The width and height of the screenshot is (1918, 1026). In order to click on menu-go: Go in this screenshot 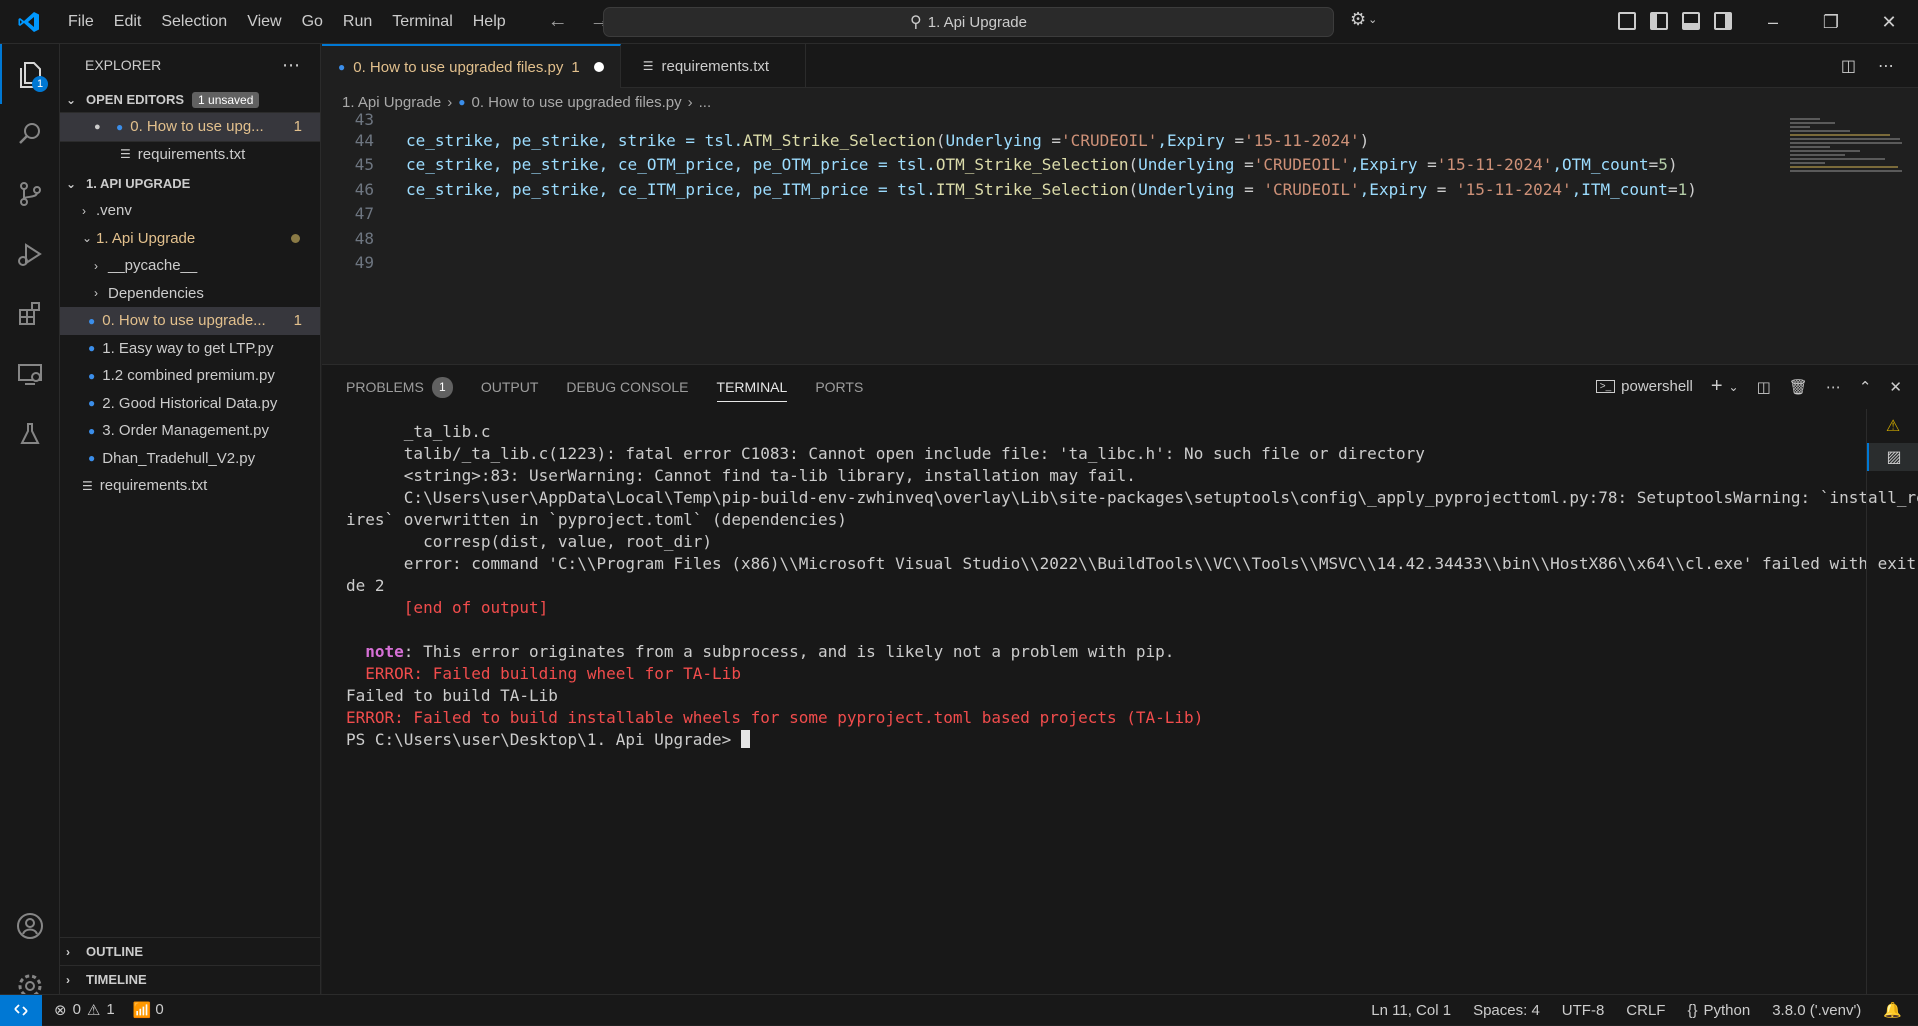, I will do `click(312, 22)`.